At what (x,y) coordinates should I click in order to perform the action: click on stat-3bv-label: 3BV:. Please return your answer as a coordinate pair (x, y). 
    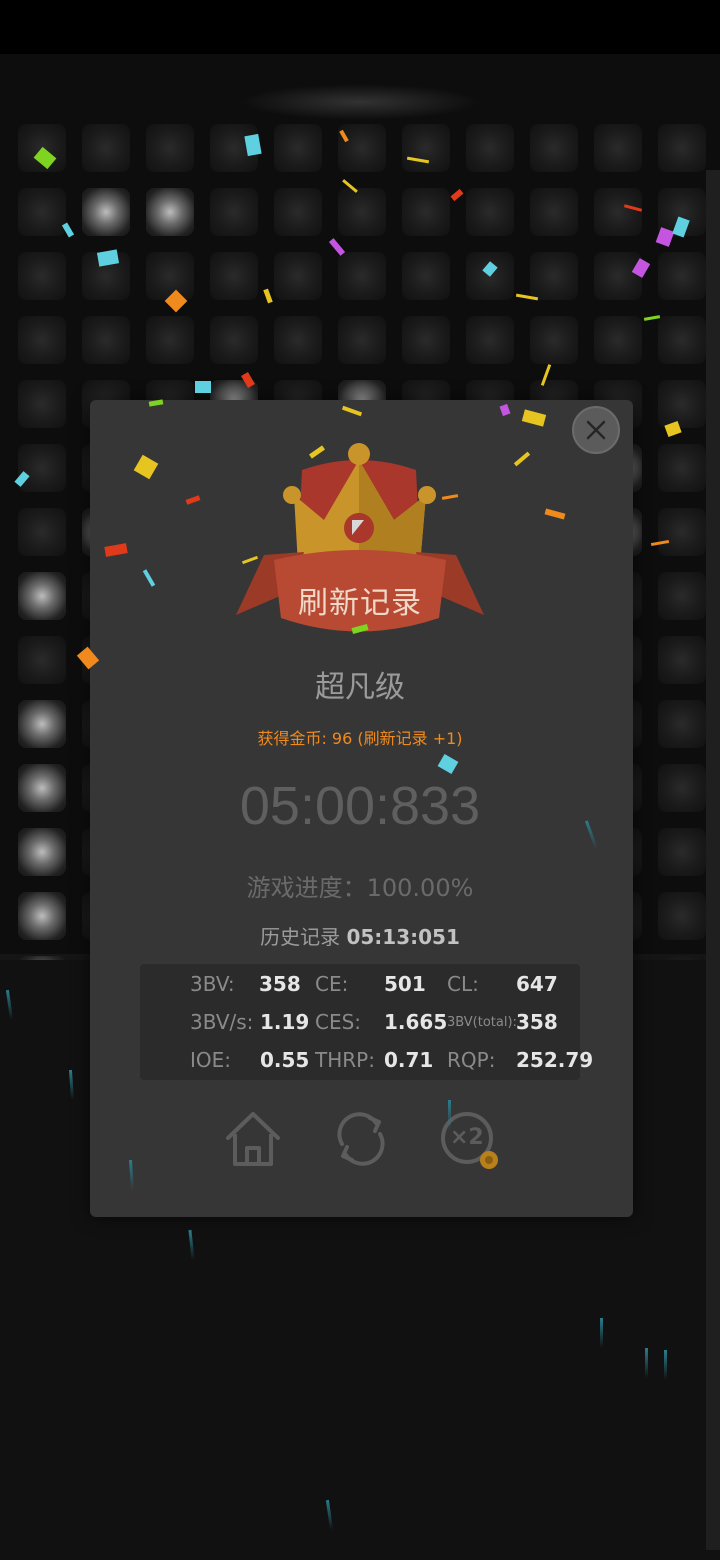
    Looking at the image, I should click on (212, 984).